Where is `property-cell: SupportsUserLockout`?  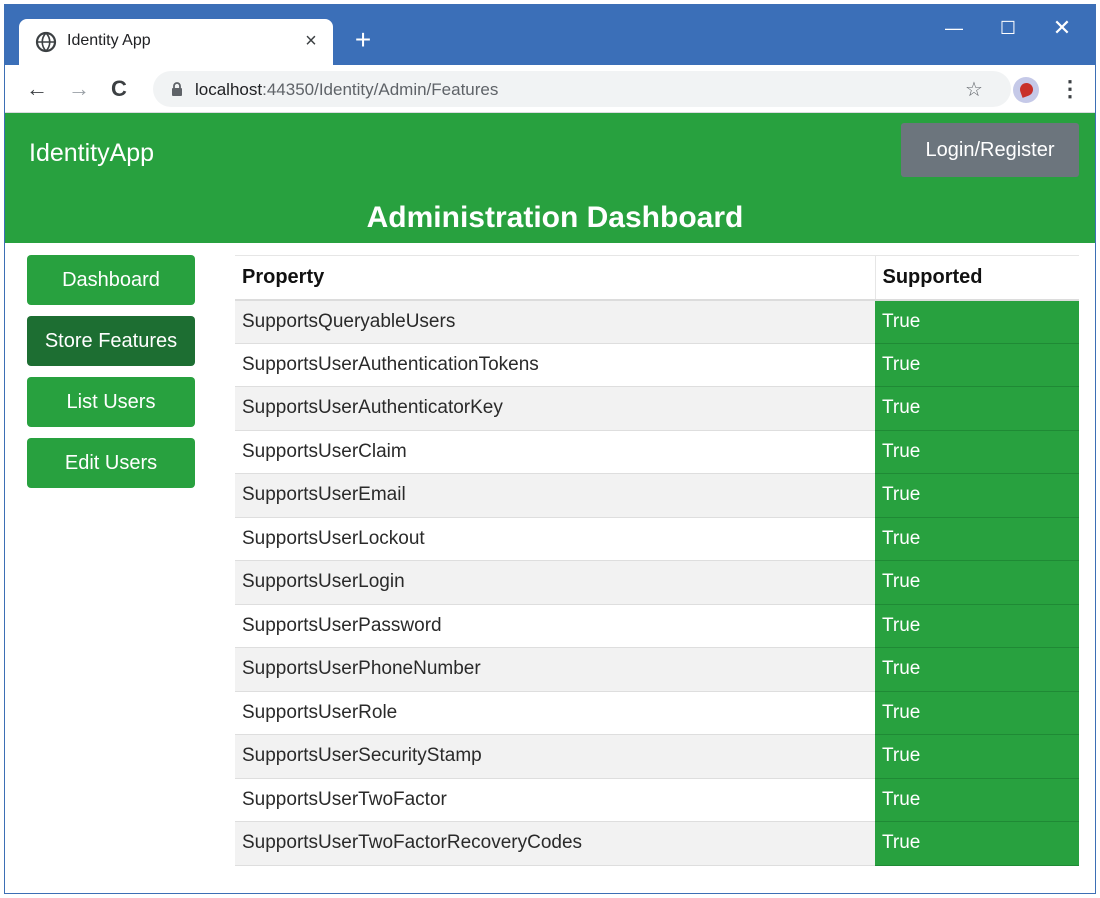
property-cell: SupportsUserLockout is located at coordinates (555, 539).